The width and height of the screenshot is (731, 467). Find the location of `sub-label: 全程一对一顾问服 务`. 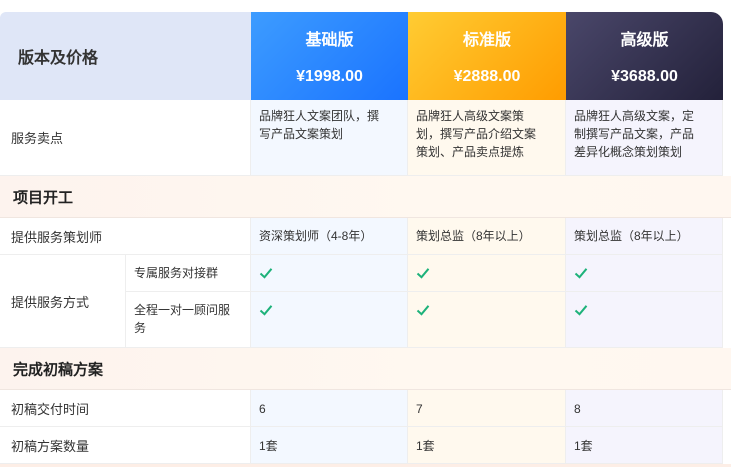

sub-label: 全程一对一顾问服 务 is located at coordinates (182, 319).